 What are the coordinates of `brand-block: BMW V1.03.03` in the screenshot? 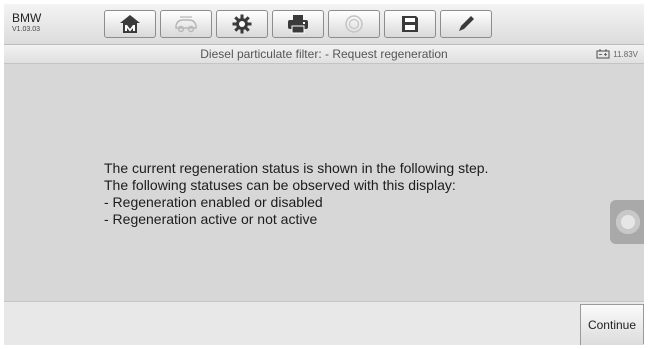 It's located at (26, 23).